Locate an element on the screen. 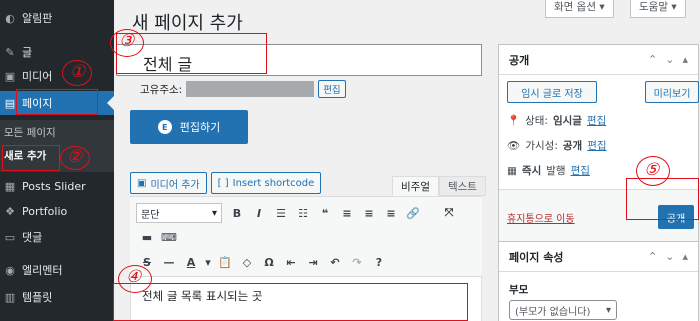 The height and width of the screenshot is (321, 700). toolbar-row-1: 문단 ▾ B I ☰ ☷ ❝ ≡ ≡ ≡ 🔗 ⤧ is located at coordinates (298, 213).